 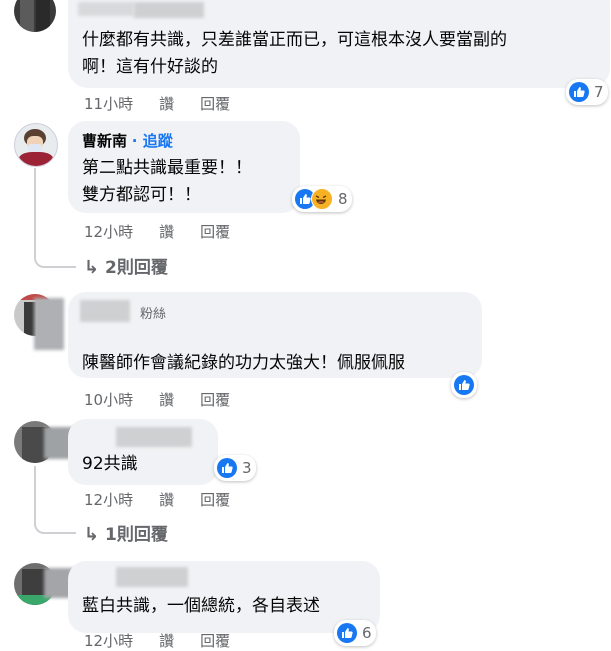 What do you see at coordinates (108, 104) in the screenshot?
I see `comment-timestamp: 11小時` at bounding box center [108, 104].